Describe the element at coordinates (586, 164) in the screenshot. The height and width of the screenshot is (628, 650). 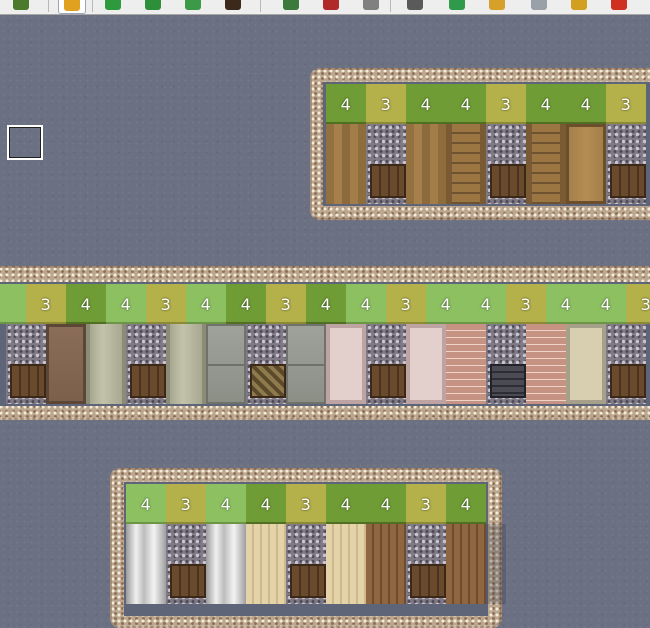
I see `wood-door-tile` at that location.